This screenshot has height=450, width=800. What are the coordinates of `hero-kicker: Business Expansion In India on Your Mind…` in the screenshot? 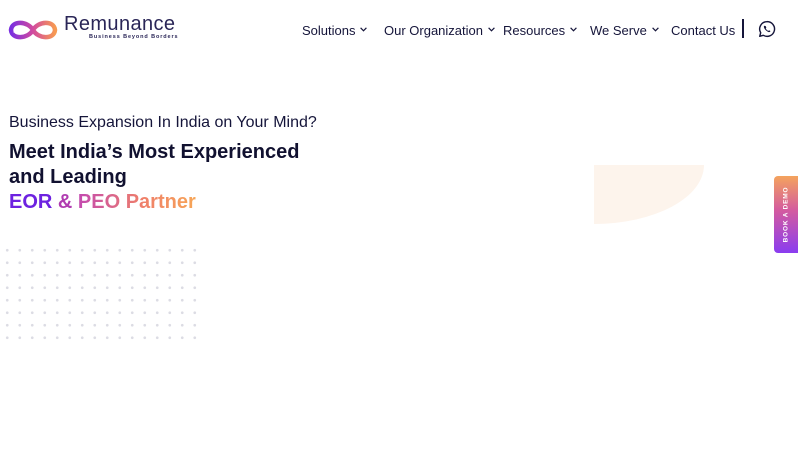 It's located at (163, 122).